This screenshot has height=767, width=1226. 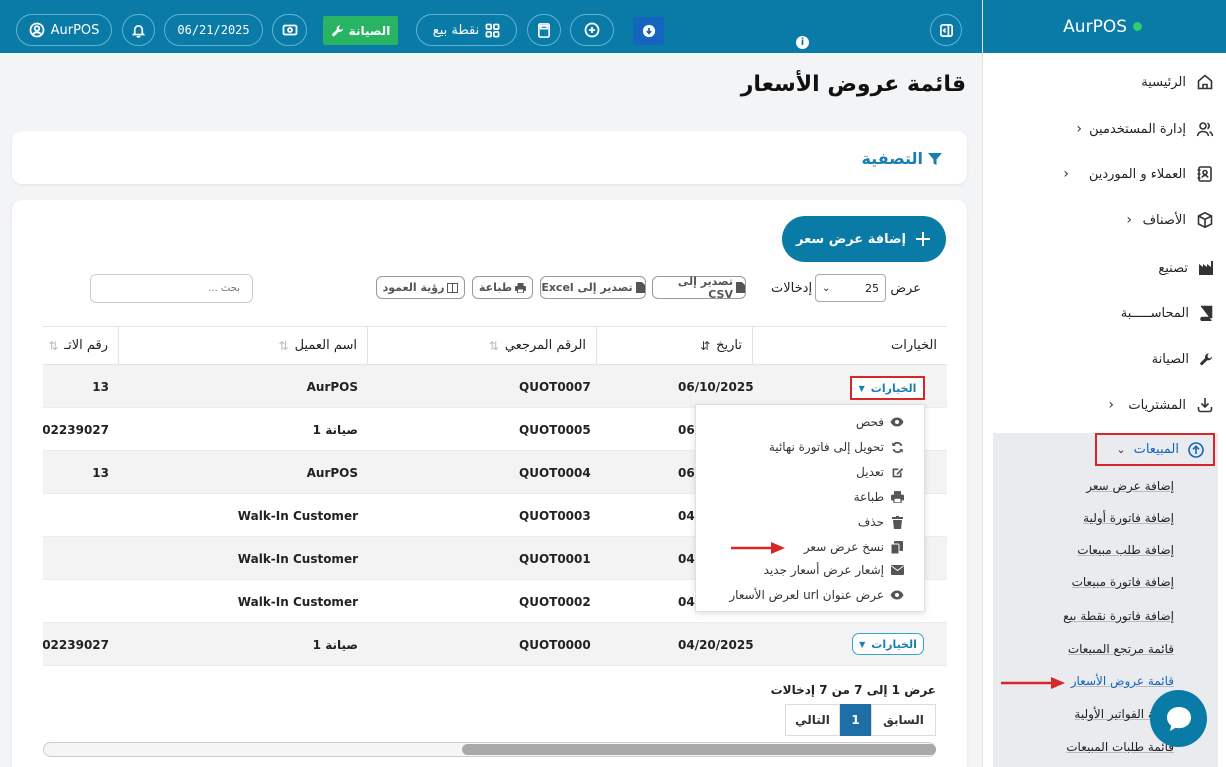 I want to click on sidebar-item-accounting: المحاســـــبة, so click(x=1167, y=313).